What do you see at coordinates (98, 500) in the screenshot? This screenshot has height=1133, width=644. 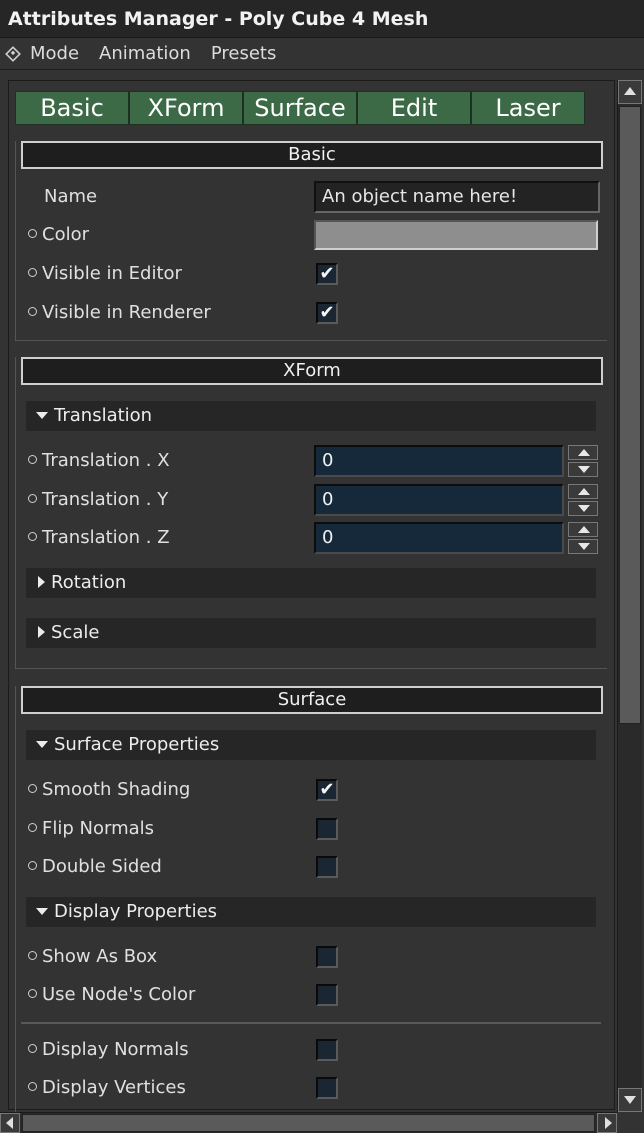 I see `translation-y-label: Translation . Y` at bounding box center [98, 500].